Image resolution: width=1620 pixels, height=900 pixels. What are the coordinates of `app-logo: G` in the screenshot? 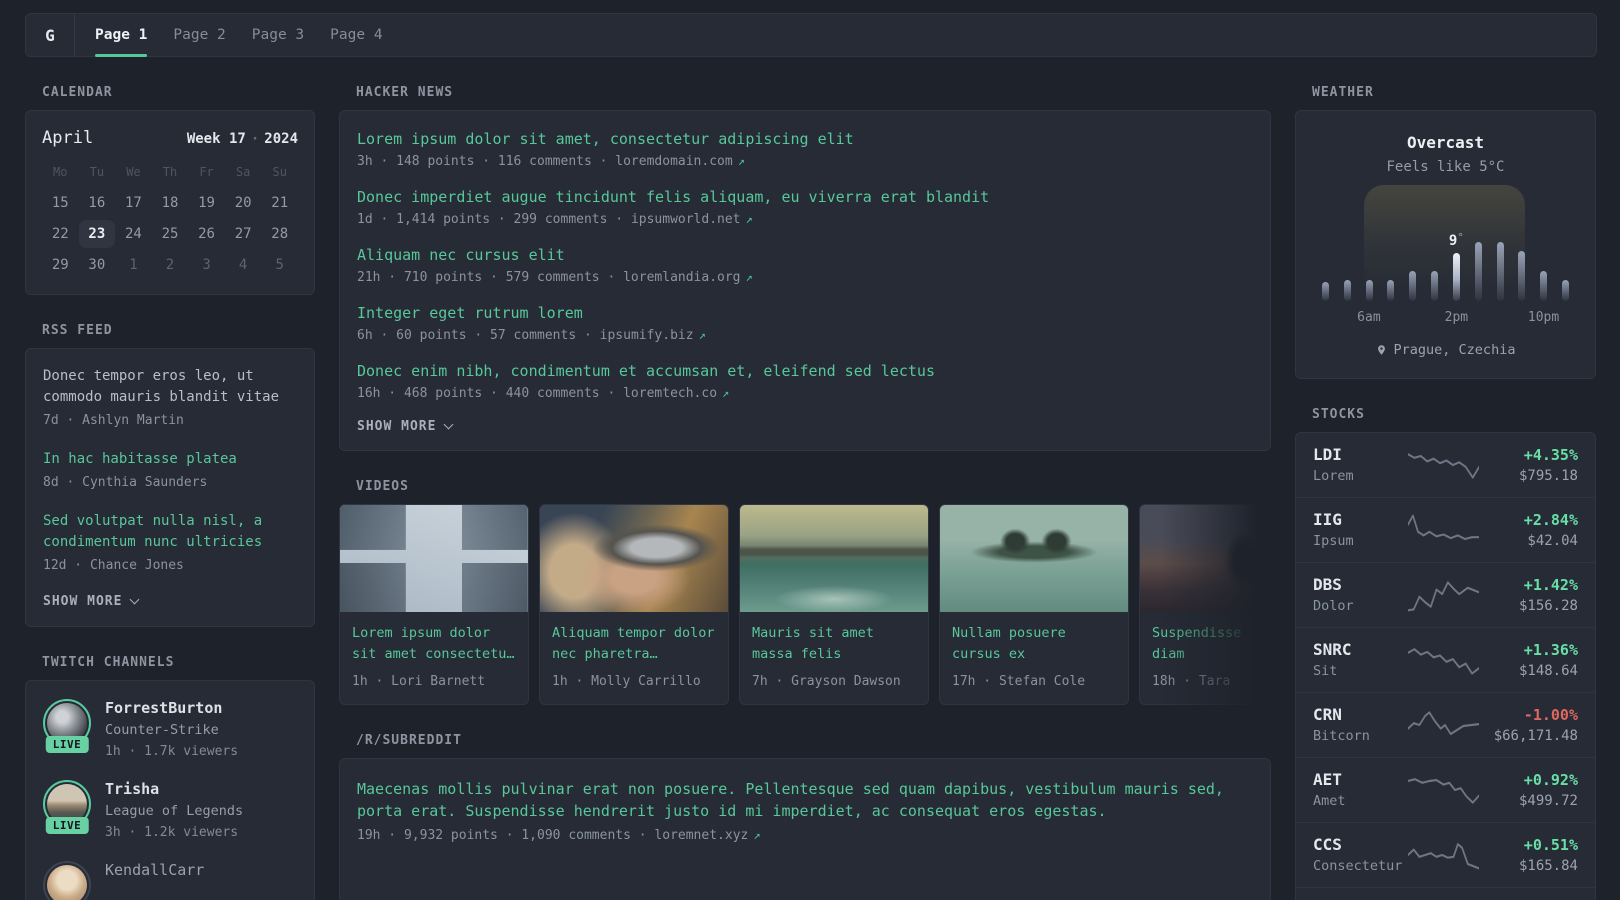 It's located at (50, 35).